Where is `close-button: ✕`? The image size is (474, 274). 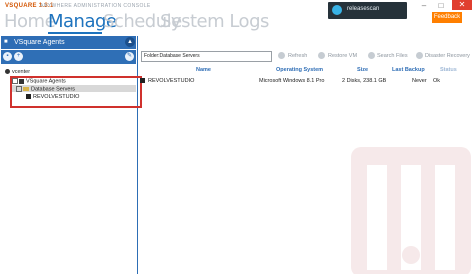 close-button: ✕ is located at coordinates (462, 5).